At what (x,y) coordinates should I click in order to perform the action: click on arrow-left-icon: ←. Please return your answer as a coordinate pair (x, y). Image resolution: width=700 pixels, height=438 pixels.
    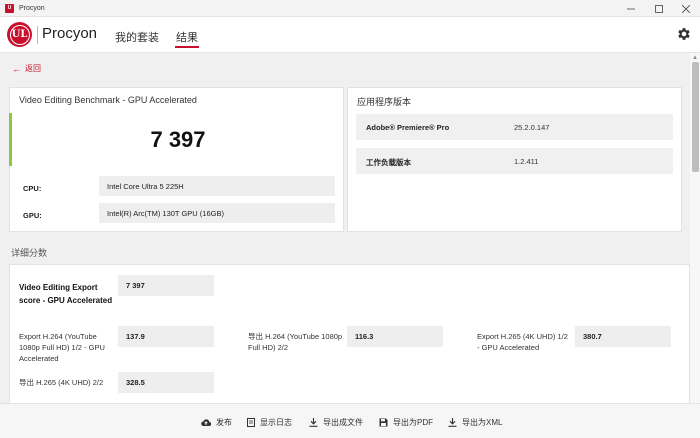
    Looking at the image, I should click on (16, 68).